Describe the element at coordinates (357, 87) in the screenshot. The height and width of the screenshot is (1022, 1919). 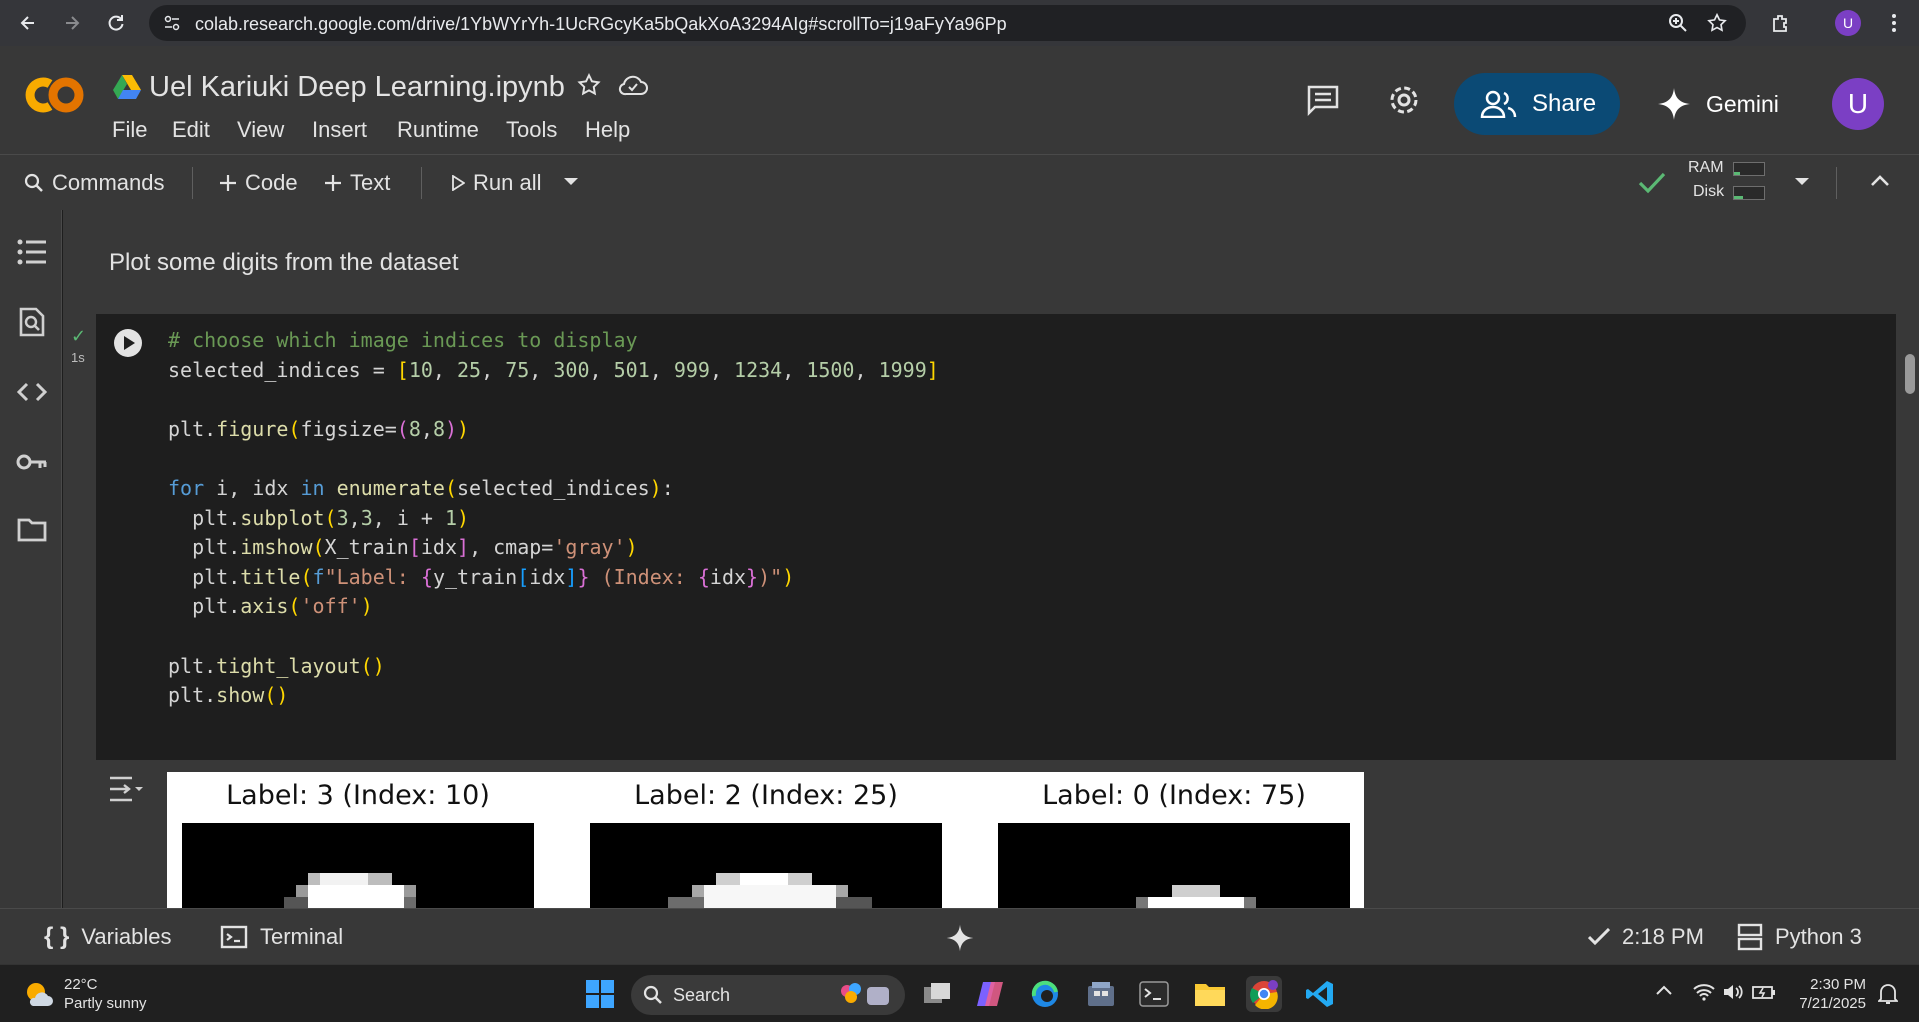
I see `notebook-filename: Uel Kariuki Deep Learning.ipynb` at that location.